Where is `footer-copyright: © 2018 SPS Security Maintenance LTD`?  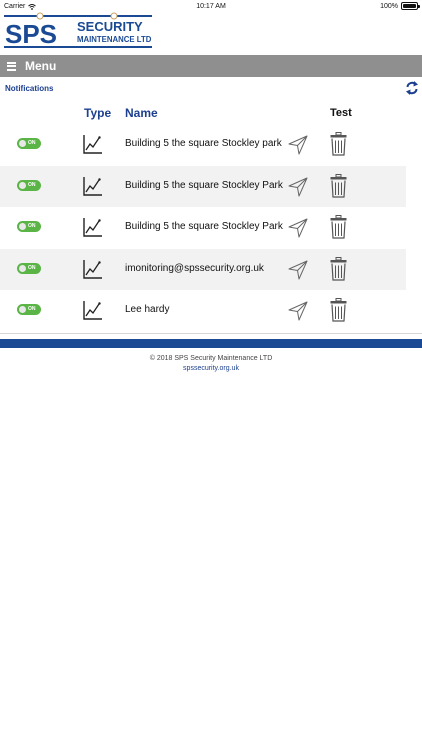 footer-copyright: © 2018 SPS Security Maintenance LTD is located at coordinates (211, 358).